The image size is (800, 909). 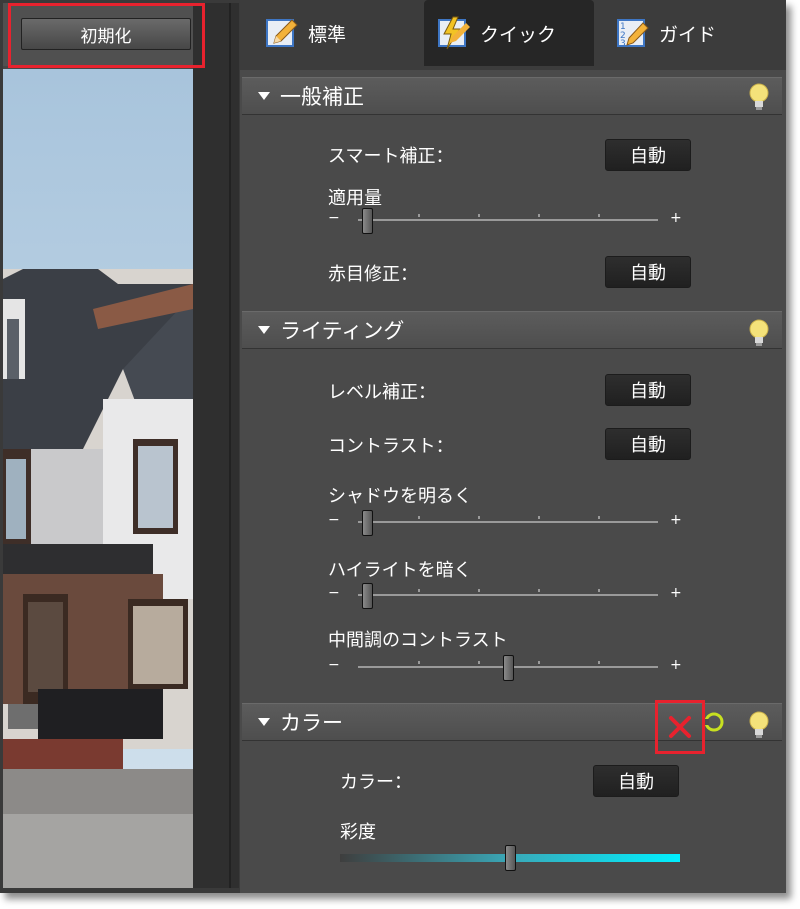 I want to click on darken-highlights-label: ハイライトを暗く, so click(x=400, y=570).